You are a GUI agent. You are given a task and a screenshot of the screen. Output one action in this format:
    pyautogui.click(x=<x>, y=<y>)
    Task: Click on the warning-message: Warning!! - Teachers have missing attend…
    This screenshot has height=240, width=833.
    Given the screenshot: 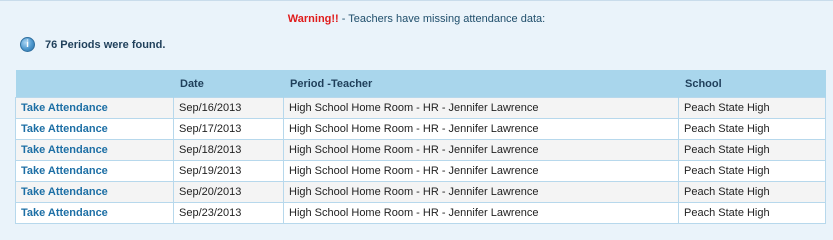 What is the action you would take?
    pyautogui.click(x=416, y=19)
    